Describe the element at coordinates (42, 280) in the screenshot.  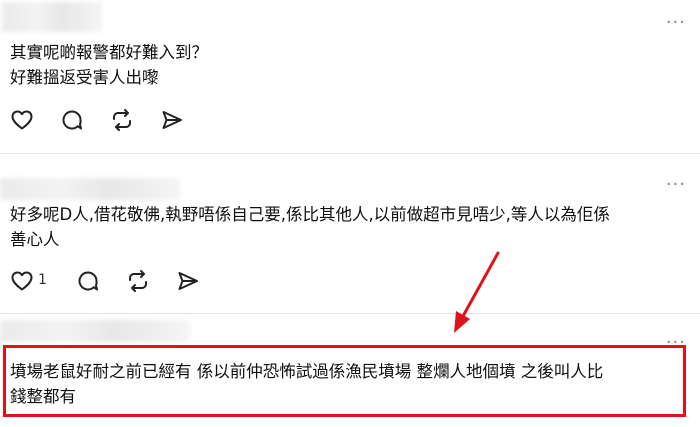
I see `like-count: 1` at that location.